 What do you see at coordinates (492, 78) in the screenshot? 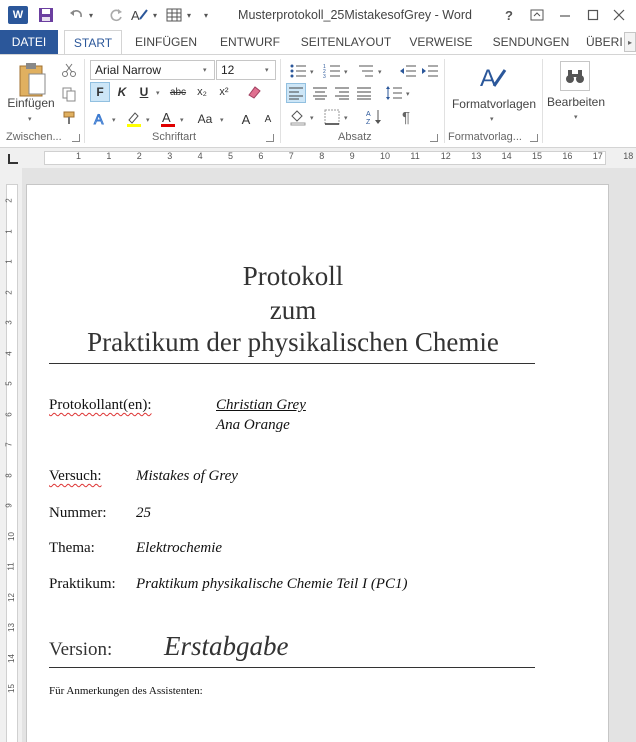
I see `styles-button: A` at bounding box center [492, 78].